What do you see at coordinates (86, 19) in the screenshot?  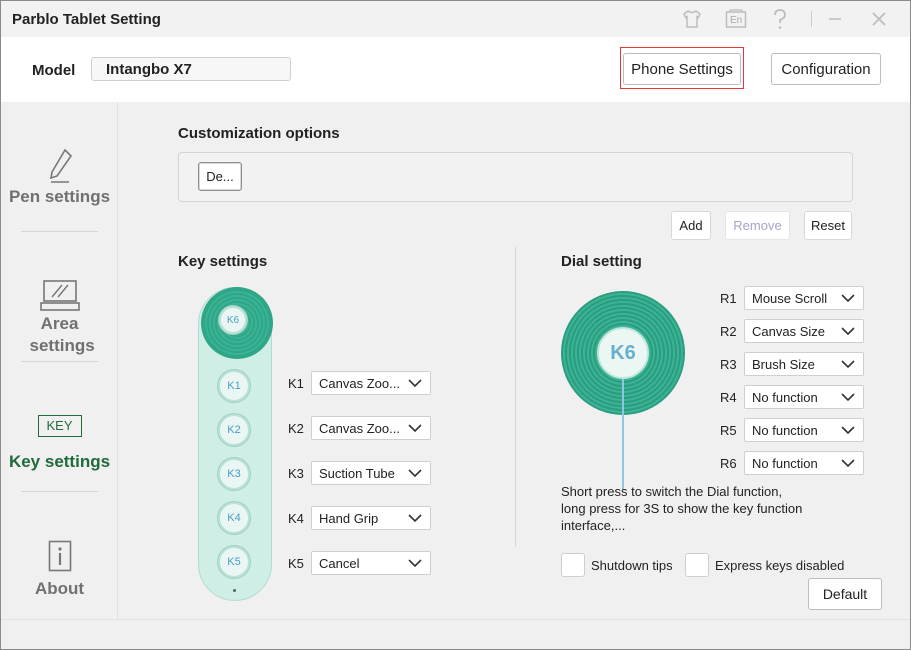 I see `app-title: Parblo Tablet Setting` at bounding box center [86, 19].